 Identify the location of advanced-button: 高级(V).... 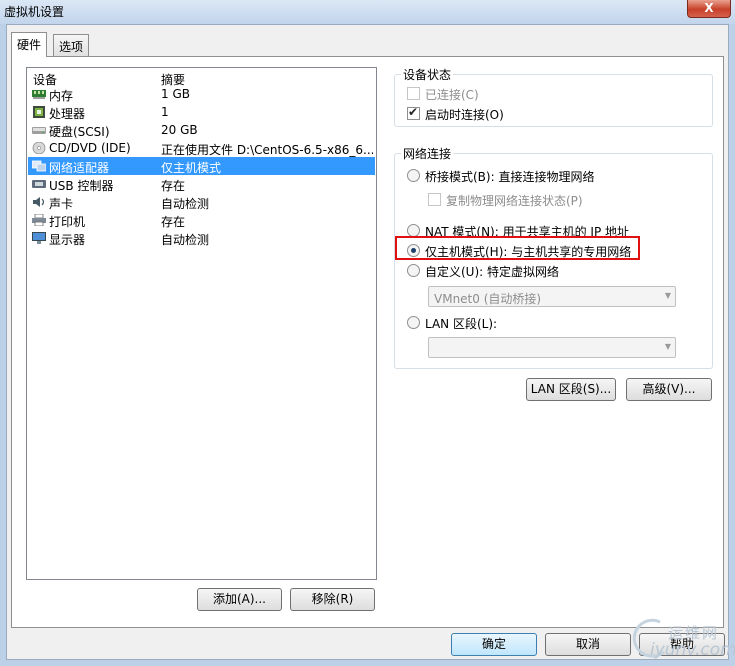
(669, 389).